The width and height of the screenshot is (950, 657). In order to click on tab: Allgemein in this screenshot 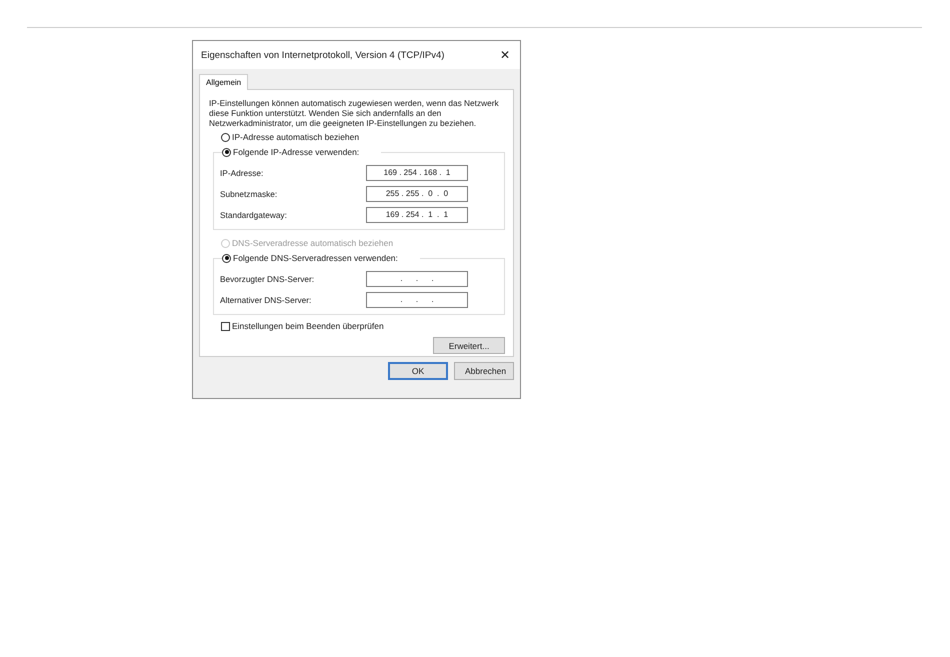, I will do `click(223, 82)`.